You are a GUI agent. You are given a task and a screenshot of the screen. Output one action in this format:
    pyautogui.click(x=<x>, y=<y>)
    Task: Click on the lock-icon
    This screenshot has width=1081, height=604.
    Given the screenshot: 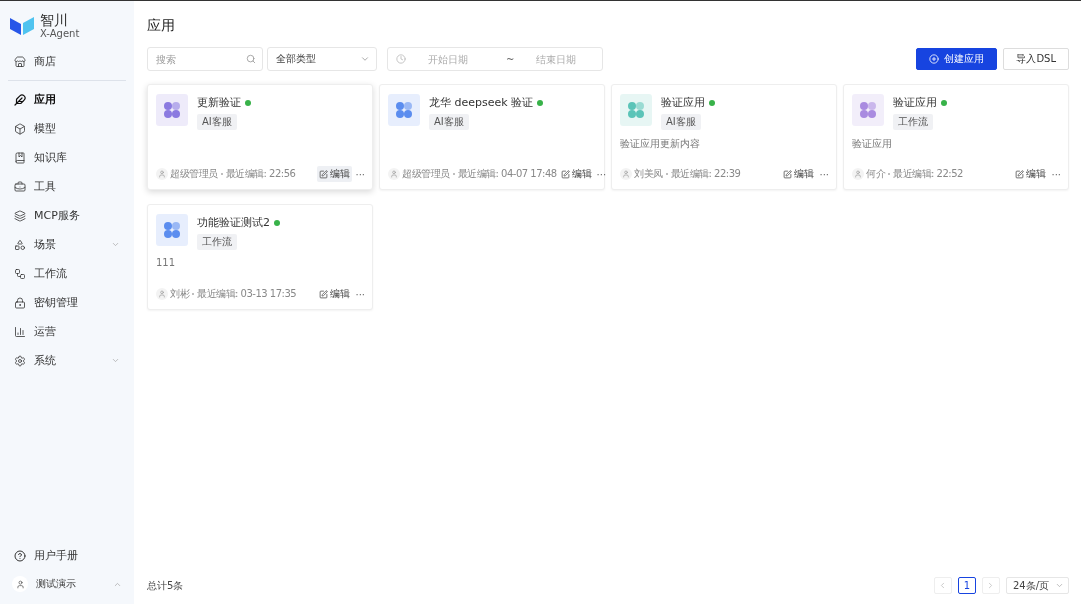 What is the action you would take?
    pyautogui.click(x=20, y=302)
    